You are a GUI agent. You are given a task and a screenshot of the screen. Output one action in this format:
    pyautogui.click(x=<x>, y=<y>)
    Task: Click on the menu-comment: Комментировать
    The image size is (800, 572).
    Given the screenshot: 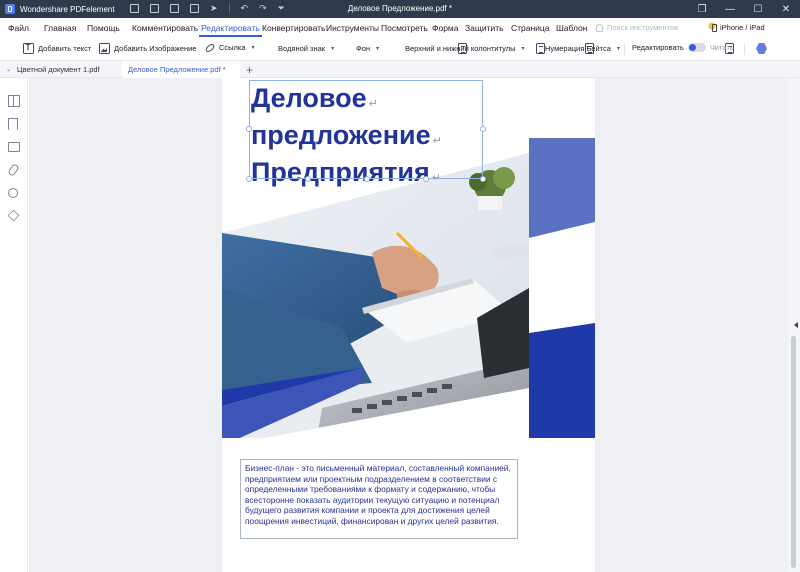 What is the action you would take?
    pyautogui.click(x=165, y=28)
    